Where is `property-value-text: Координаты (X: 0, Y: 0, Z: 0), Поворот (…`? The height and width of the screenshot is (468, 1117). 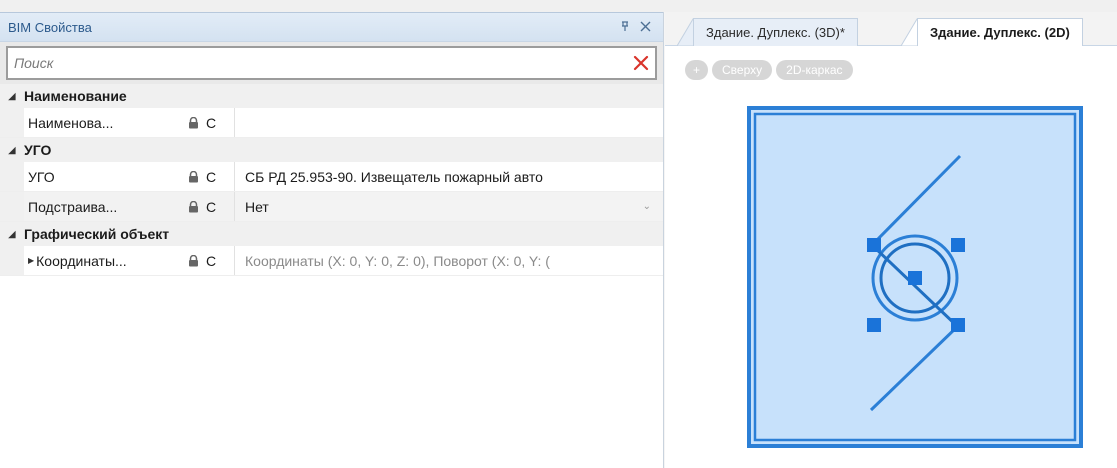 property-value-text: Координаты (X: 0, Y: 0, Z: 0), Поворот (… is located at coordinates (397, 260).